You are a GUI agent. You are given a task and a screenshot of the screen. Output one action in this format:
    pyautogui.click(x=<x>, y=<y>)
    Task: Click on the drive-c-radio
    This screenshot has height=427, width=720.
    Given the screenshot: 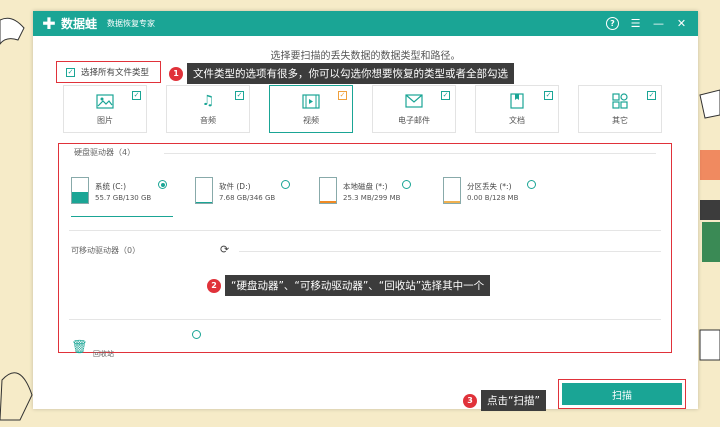 What is the action you would take?
    pyautogui.click(x=162, y=184)
    